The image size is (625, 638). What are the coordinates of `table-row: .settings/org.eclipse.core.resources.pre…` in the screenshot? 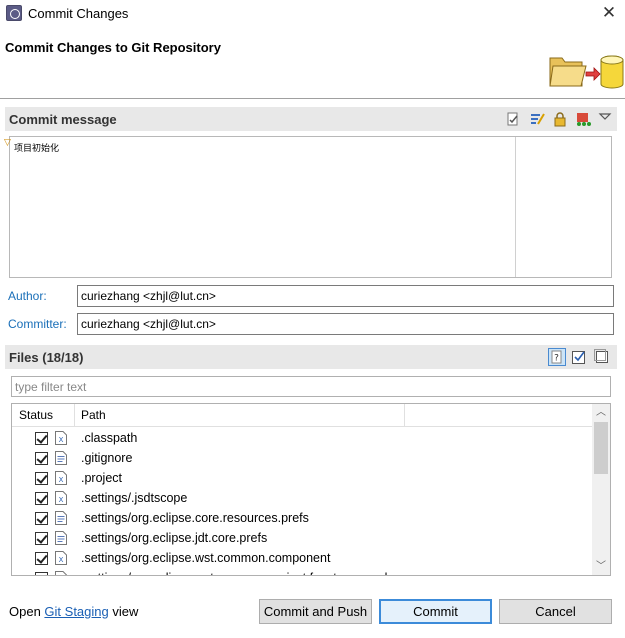 It's located at (302, 518).